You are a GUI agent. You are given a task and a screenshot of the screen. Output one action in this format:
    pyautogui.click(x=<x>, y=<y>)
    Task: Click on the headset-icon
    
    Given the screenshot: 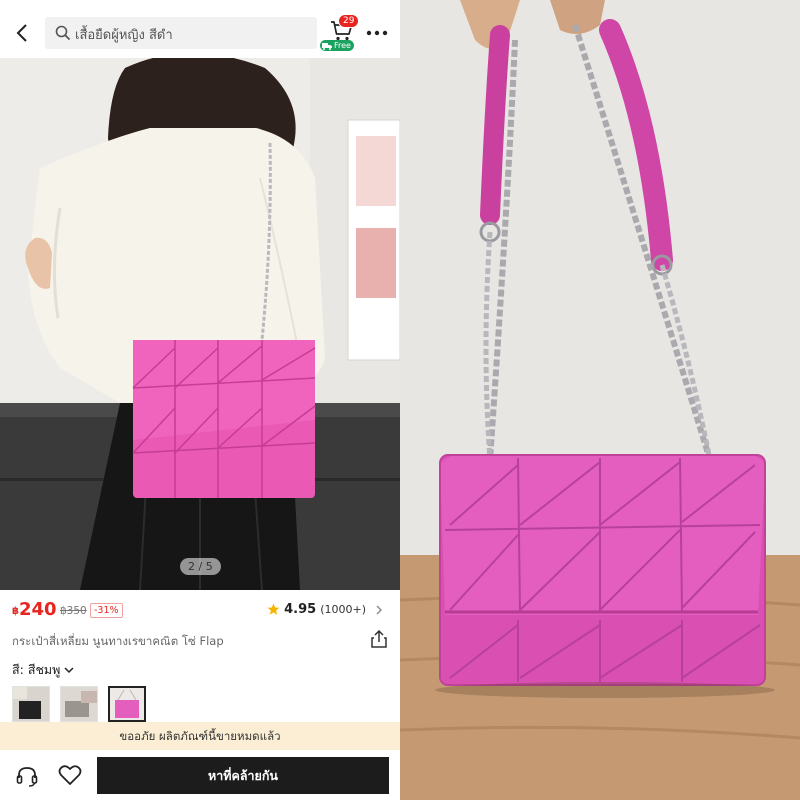 What is the action you would take?
    pyautogui.click(x=27, y=777)
    